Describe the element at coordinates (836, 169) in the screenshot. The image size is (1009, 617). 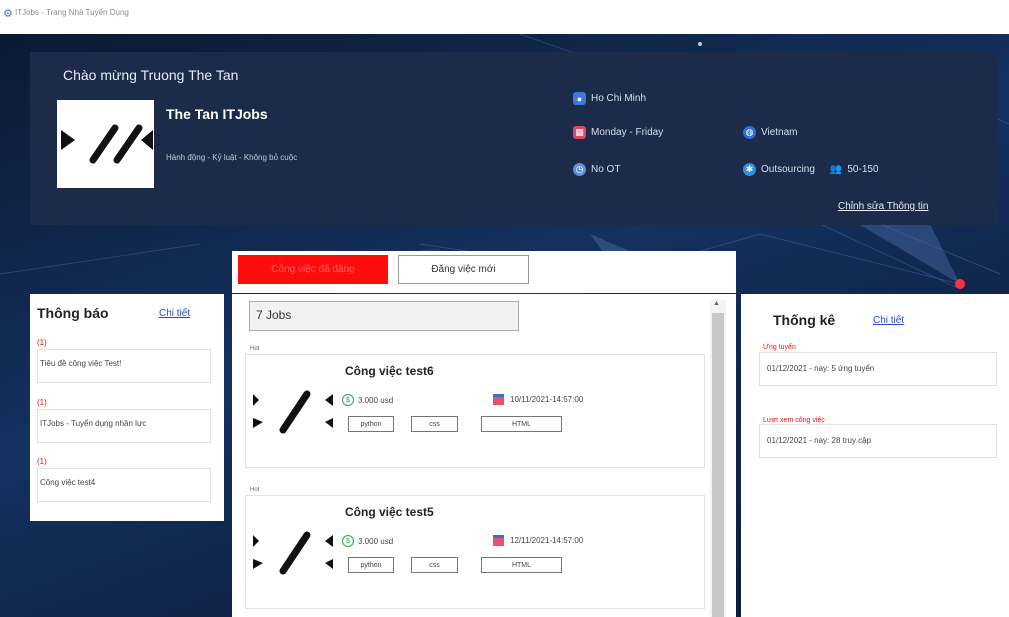
I see `people-icon: 👥` at that location.